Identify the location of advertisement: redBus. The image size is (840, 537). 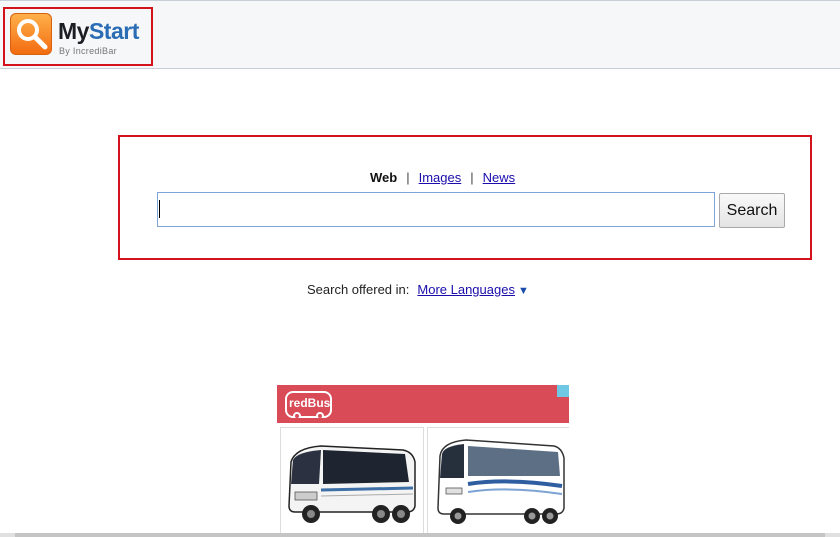
(423, 461).